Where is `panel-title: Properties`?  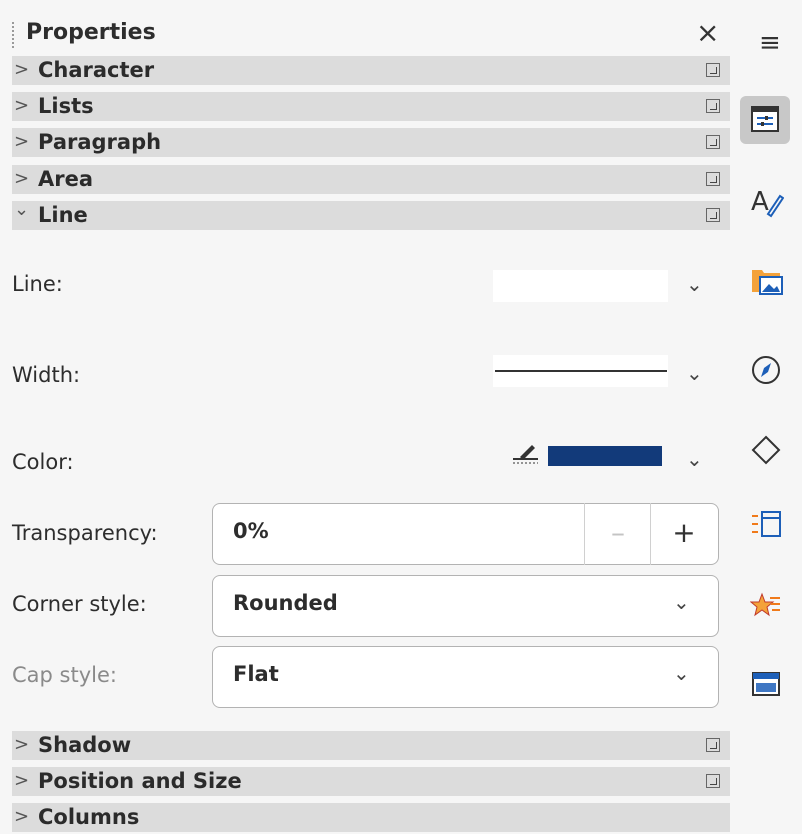
panel-title: Properties is located at coordinates (91, 32).